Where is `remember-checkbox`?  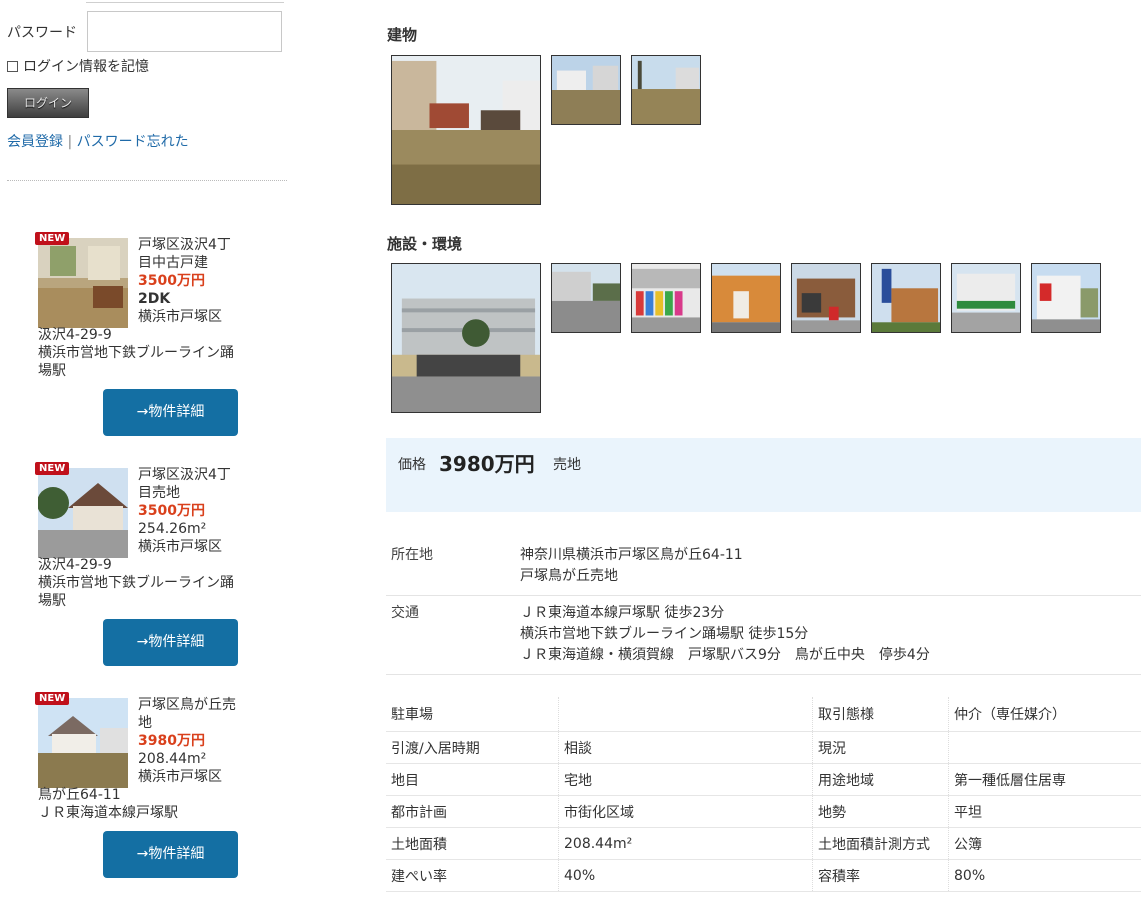
remember-checkbox is located at coordinates (12, 66).